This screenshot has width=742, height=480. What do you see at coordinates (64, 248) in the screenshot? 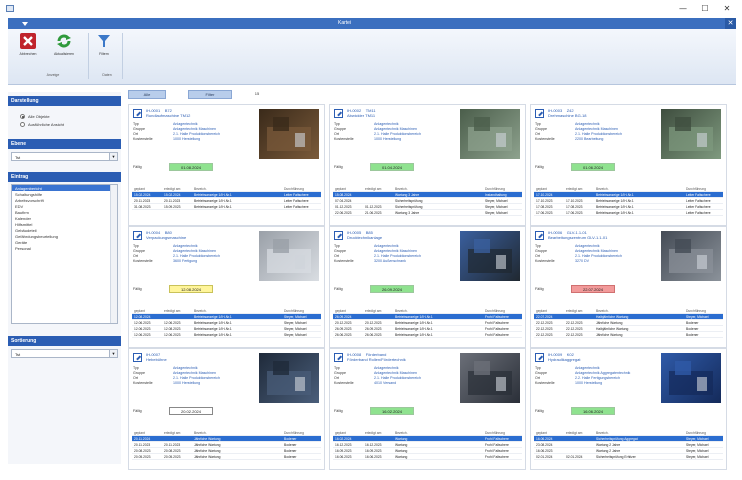
I see `list-item: Personal` at bounding box center [64, 248].